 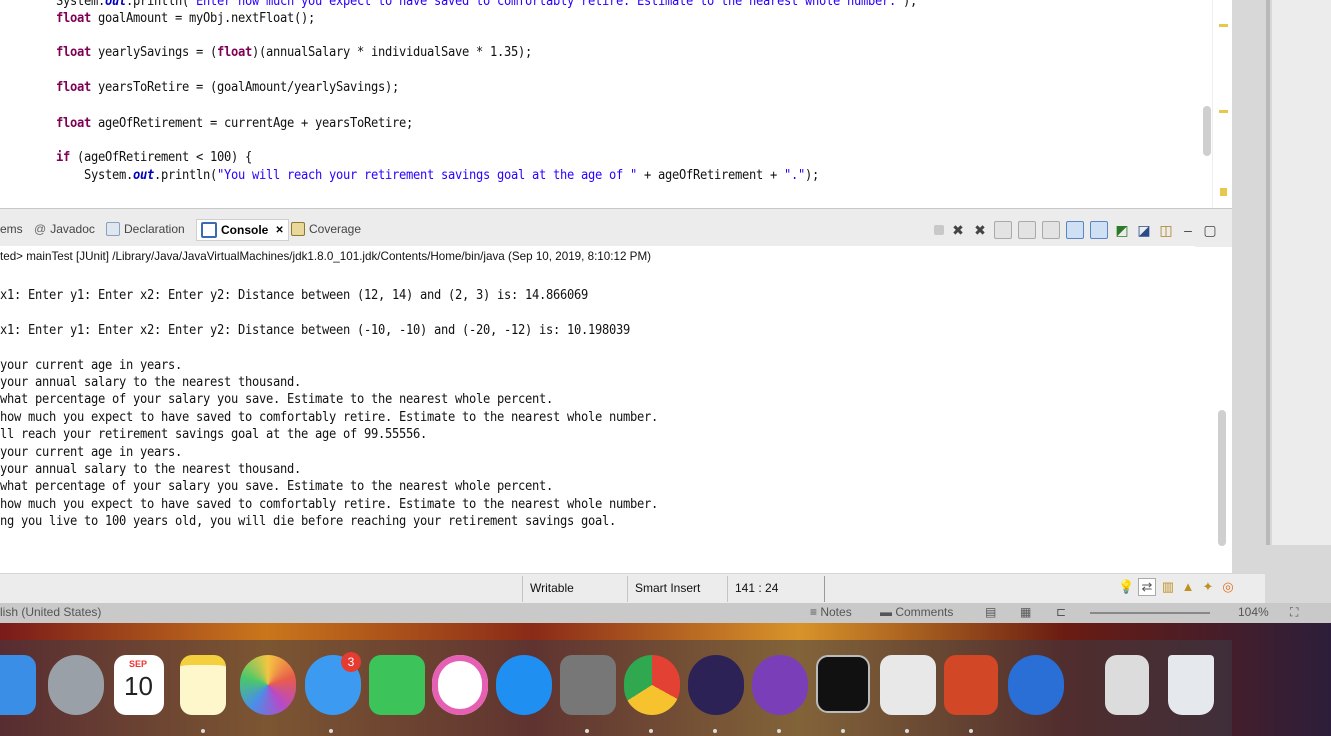 What do you see at coordinates (652, 685) in the screenshot?
I see `chrome-icon` at bounding box center [652, 685].